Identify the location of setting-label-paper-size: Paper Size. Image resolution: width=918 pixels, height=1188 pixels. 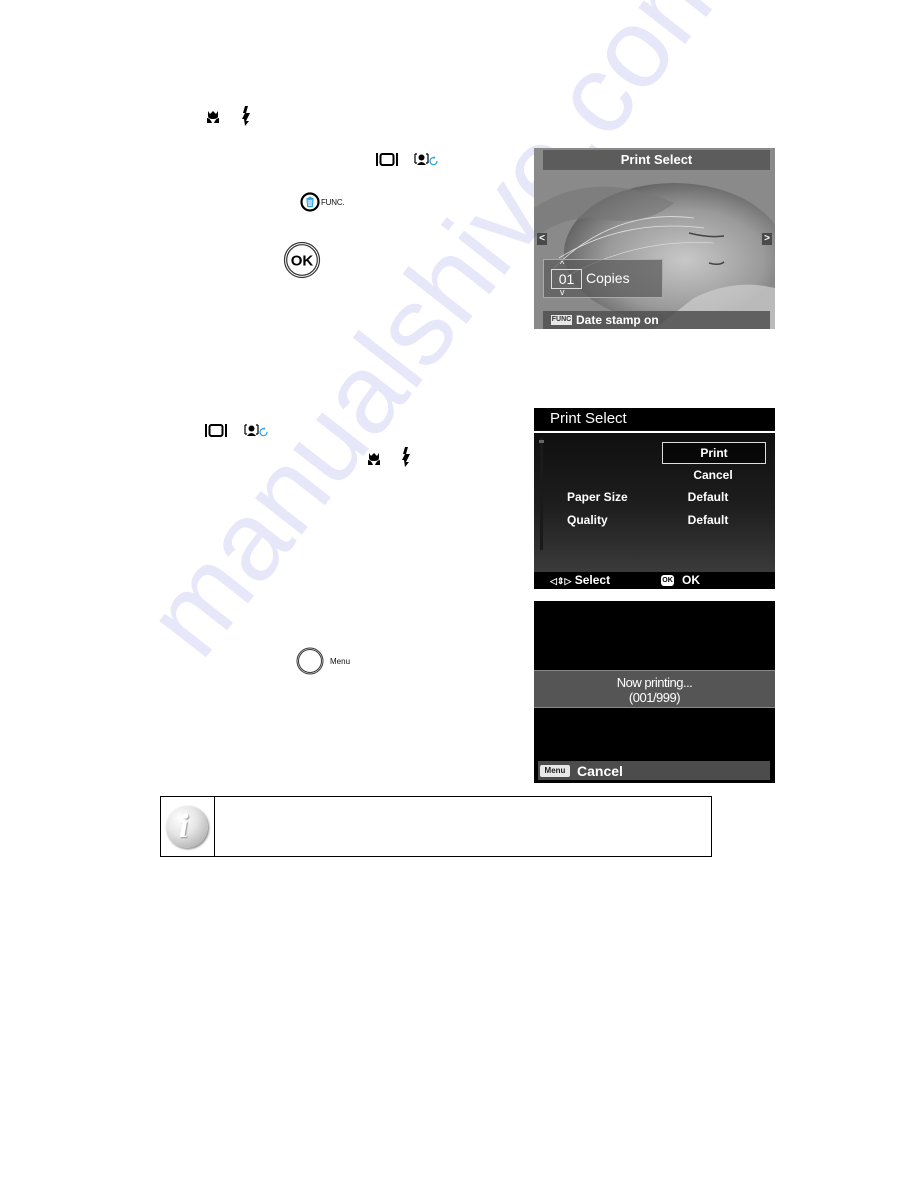
(597, 497).